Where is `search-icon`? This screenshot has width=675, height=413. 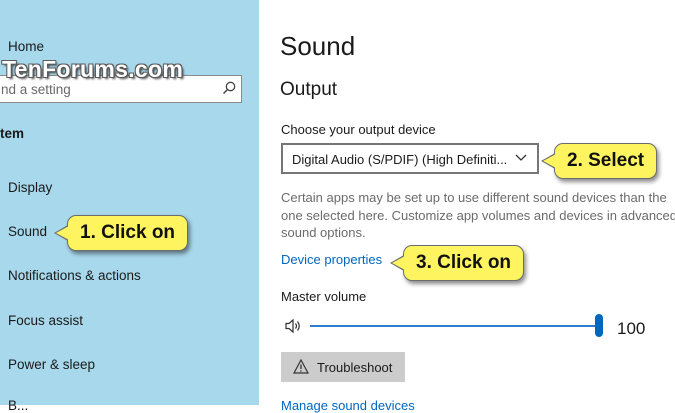 search-icon is located at coordinates (229, 88).